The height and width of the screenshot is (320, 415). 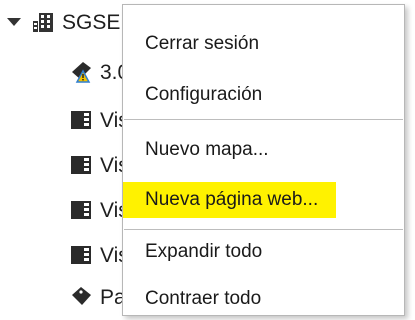 I want to click on menu-item-configuracion: Configuración, so click(x=263, y=94).